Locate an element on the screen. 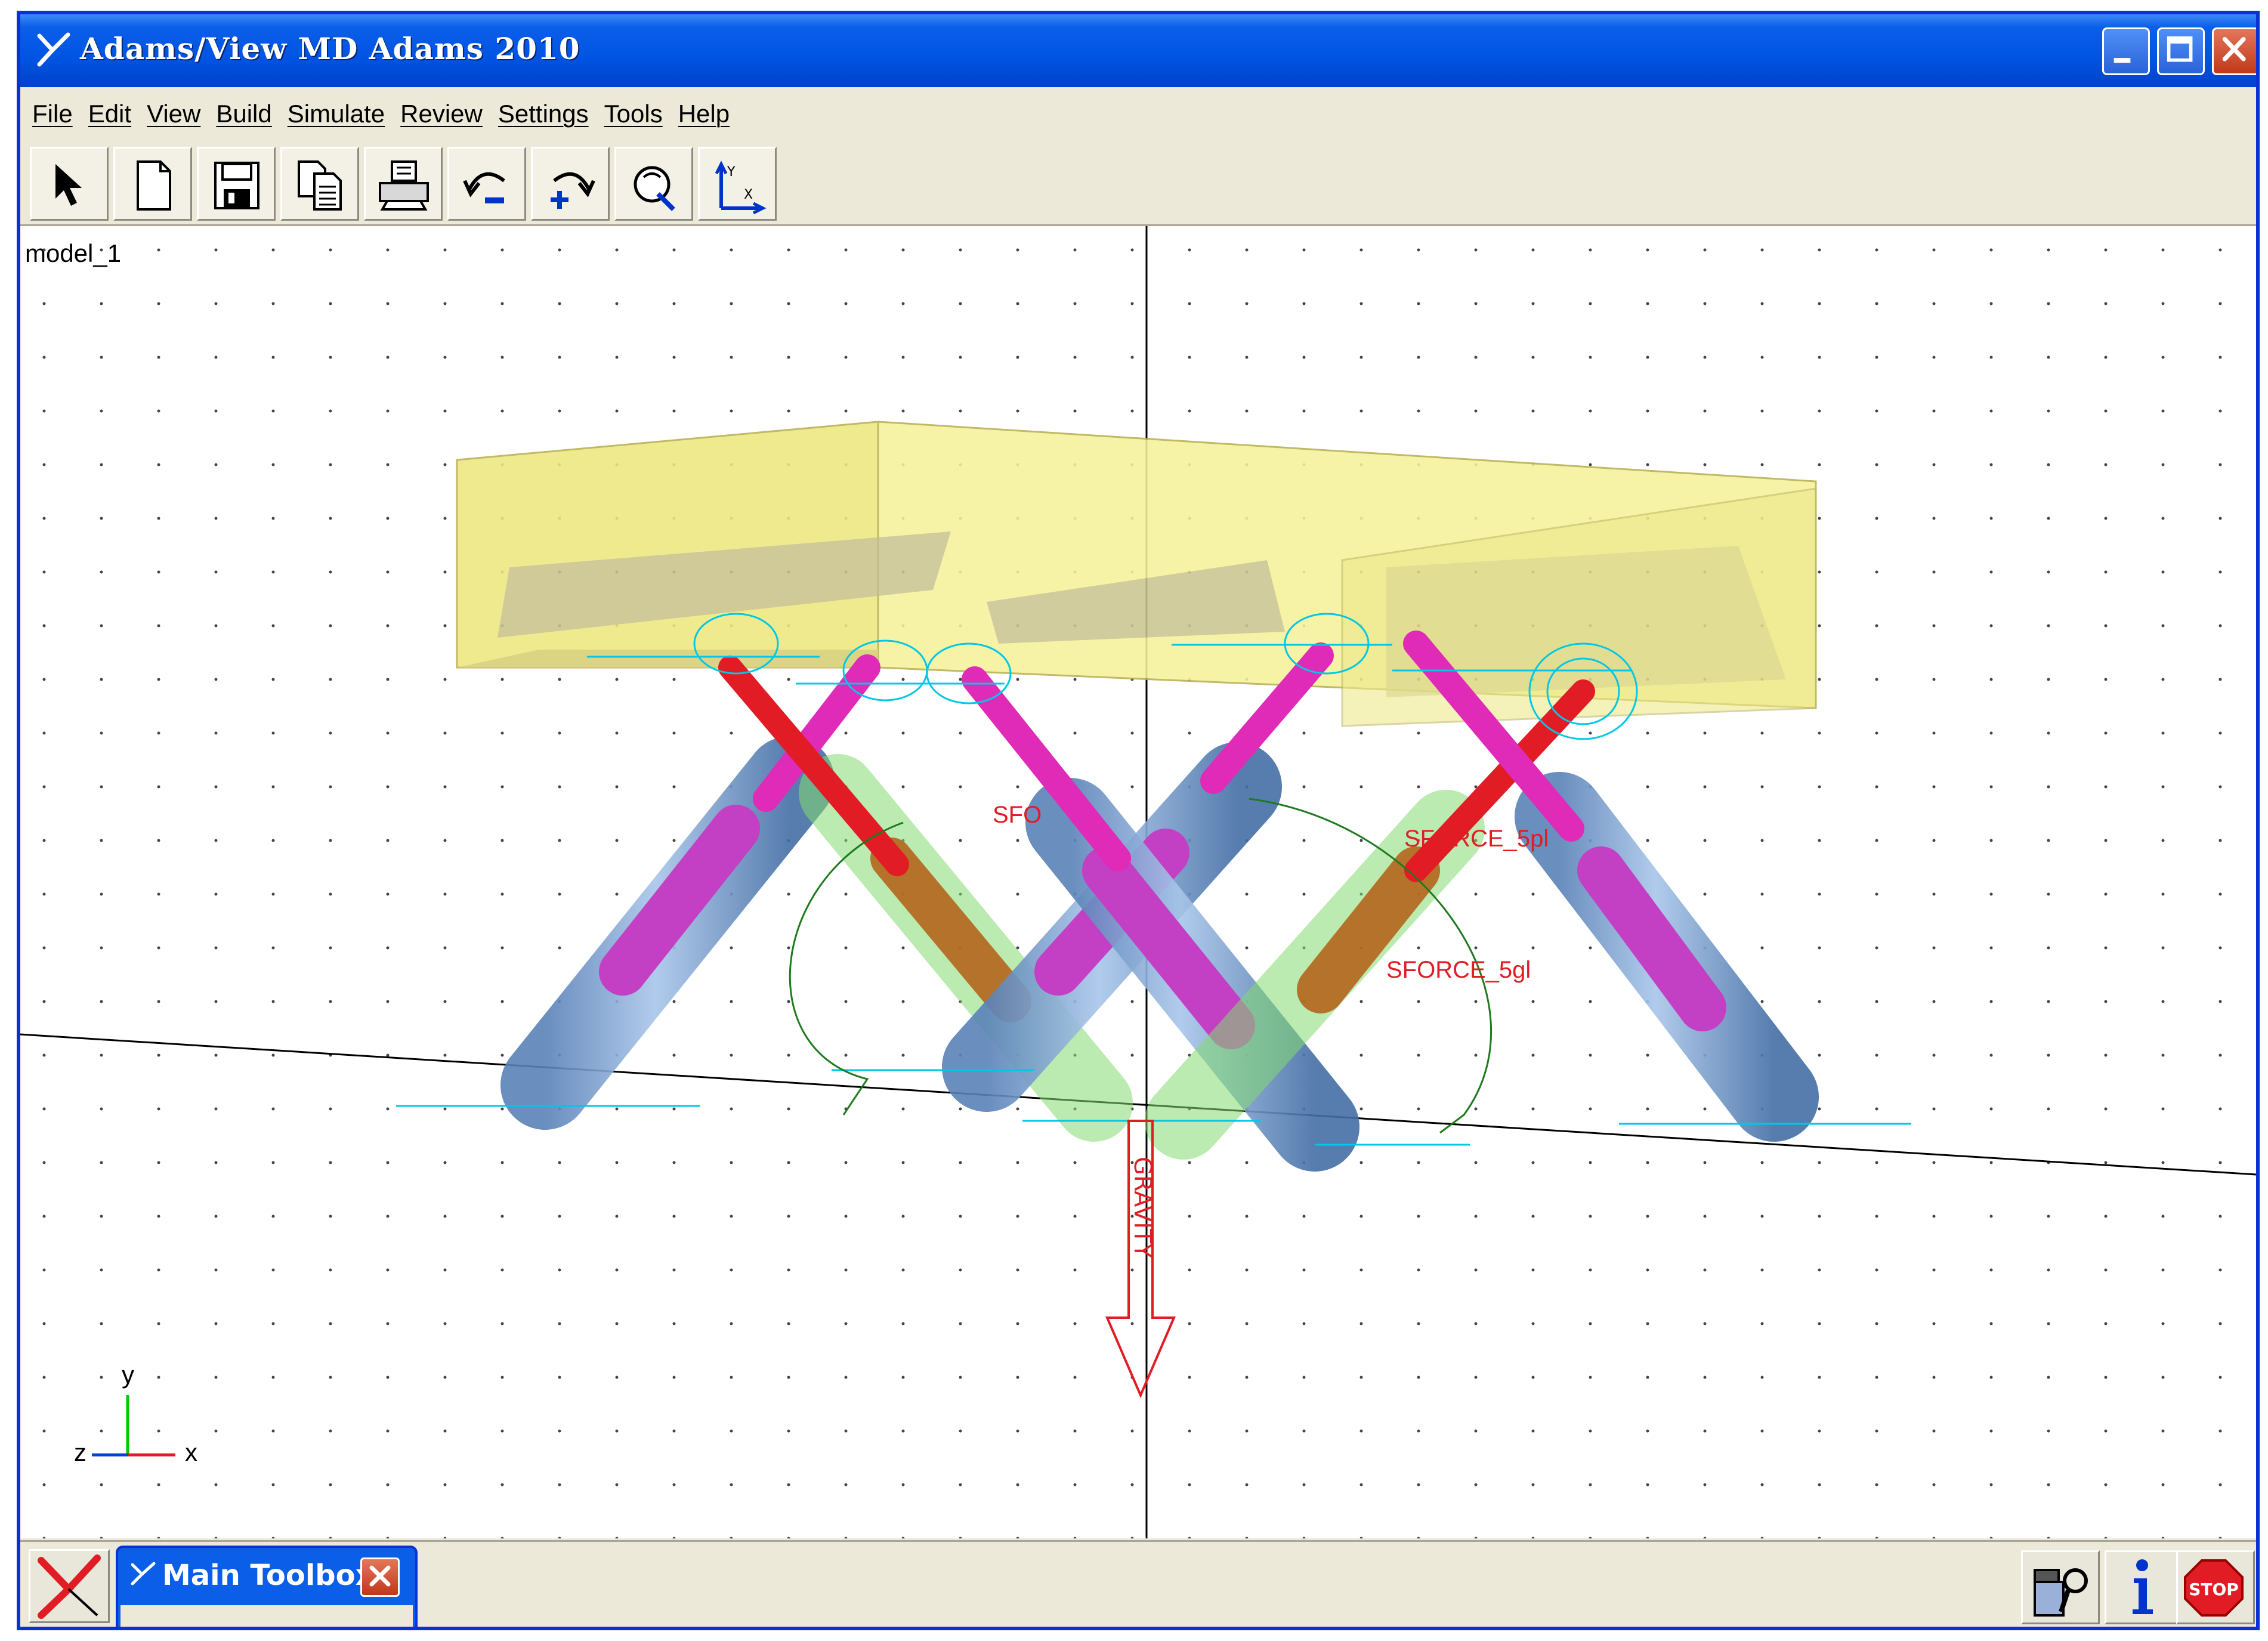 The width and height of the screenshot is (2268, 1641). select-icon is located at coordinates (68, 185).